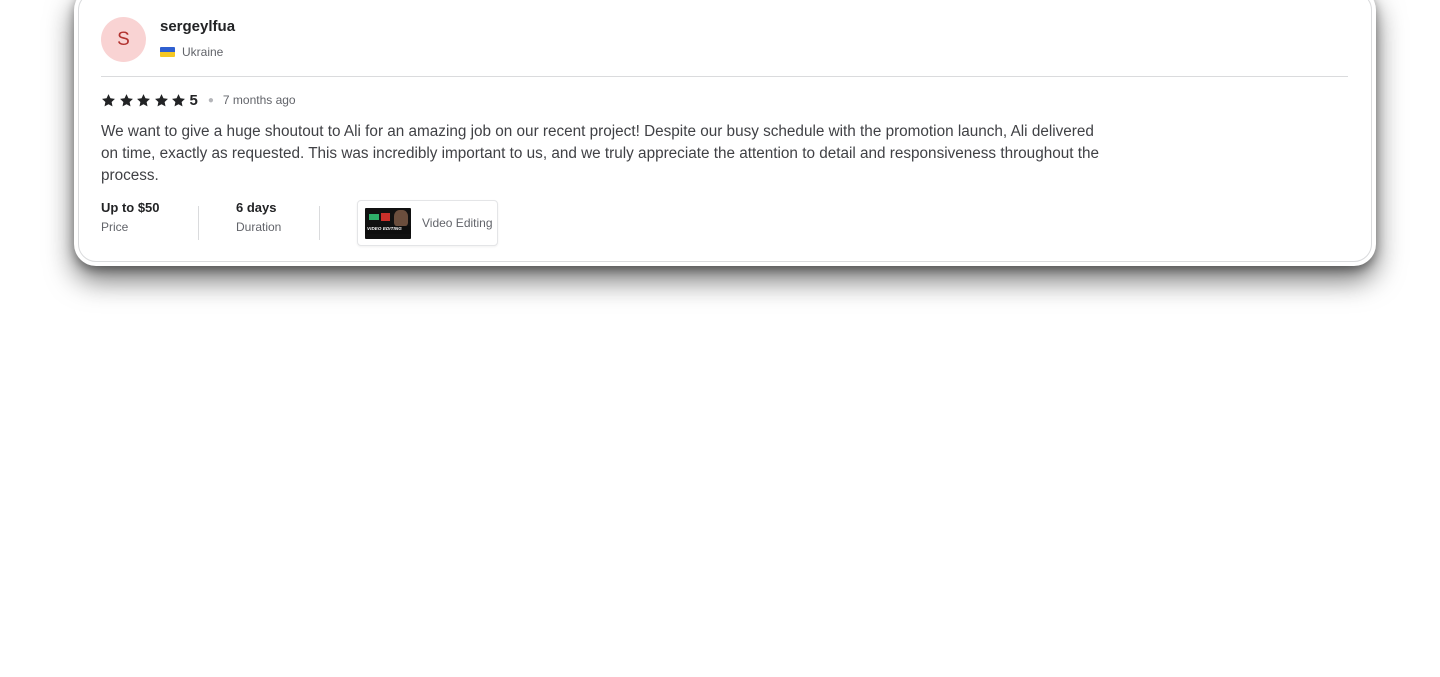 This screenshot has height=677, width=1440. Describe the element at coordinates (384, 228) in the screenshot. I see `gig-thumbnail-text: VIDEO EDITING` at that location.